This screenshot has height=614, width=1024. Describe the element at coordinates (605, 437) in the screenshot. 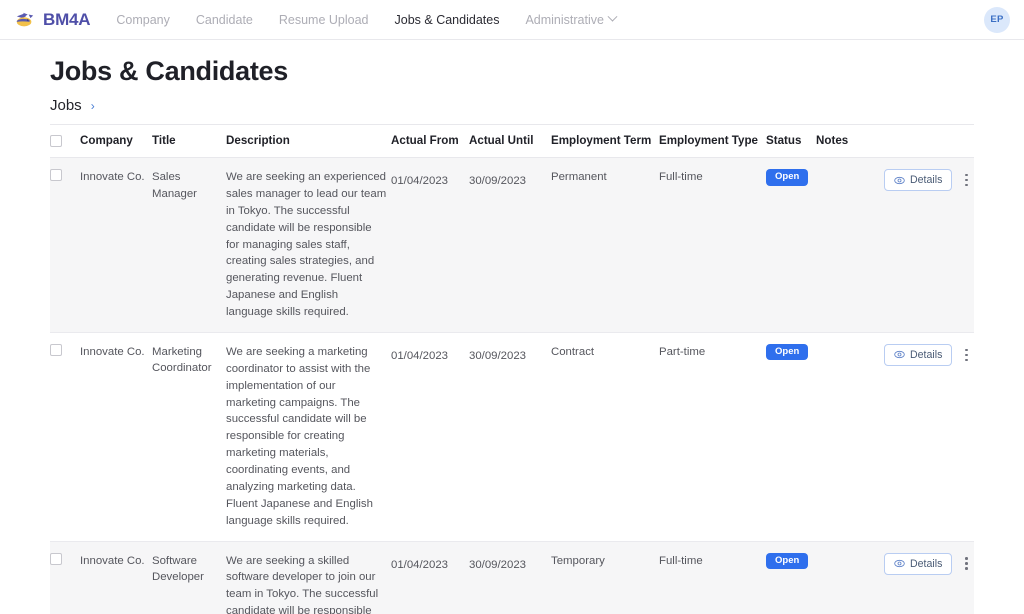

I see `cell-employment-term: Contract` at that location.